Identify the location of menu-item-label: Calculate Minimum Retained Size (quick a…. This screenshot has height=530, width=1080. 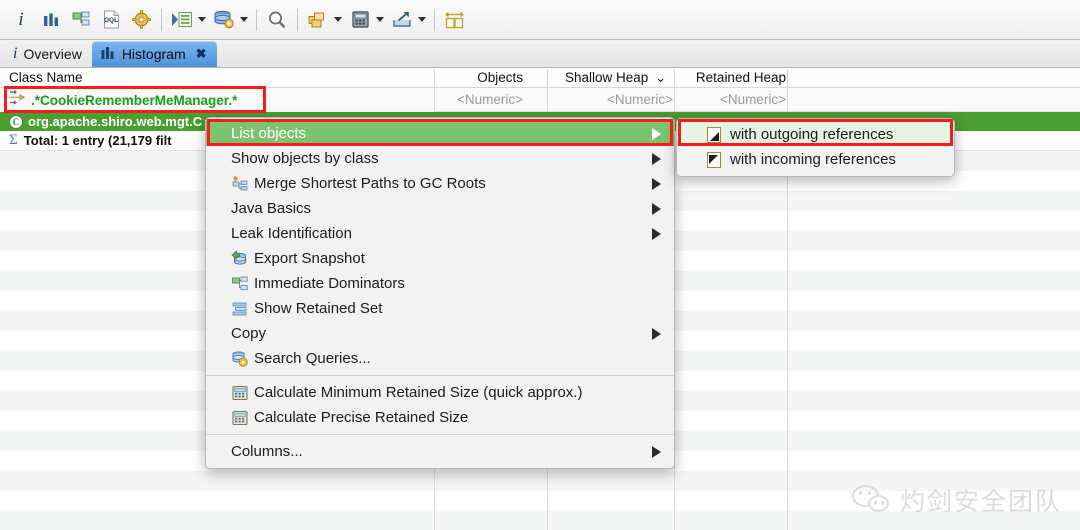
(418, 392).